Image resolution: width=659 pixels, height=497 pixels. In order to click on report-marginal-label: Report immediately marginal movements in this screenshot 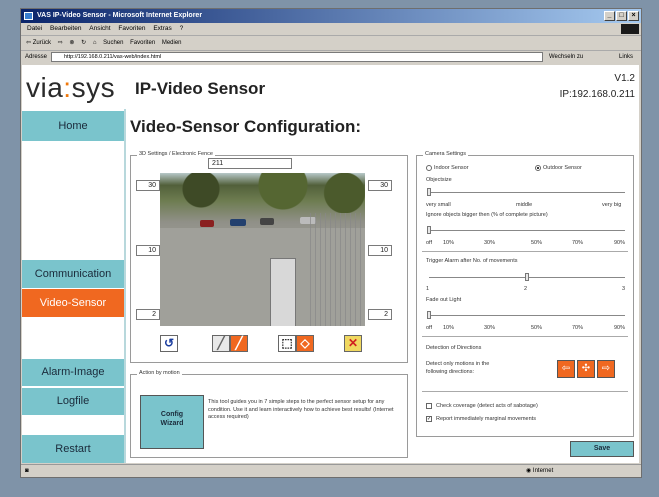, I will do `click(486, 419)`.